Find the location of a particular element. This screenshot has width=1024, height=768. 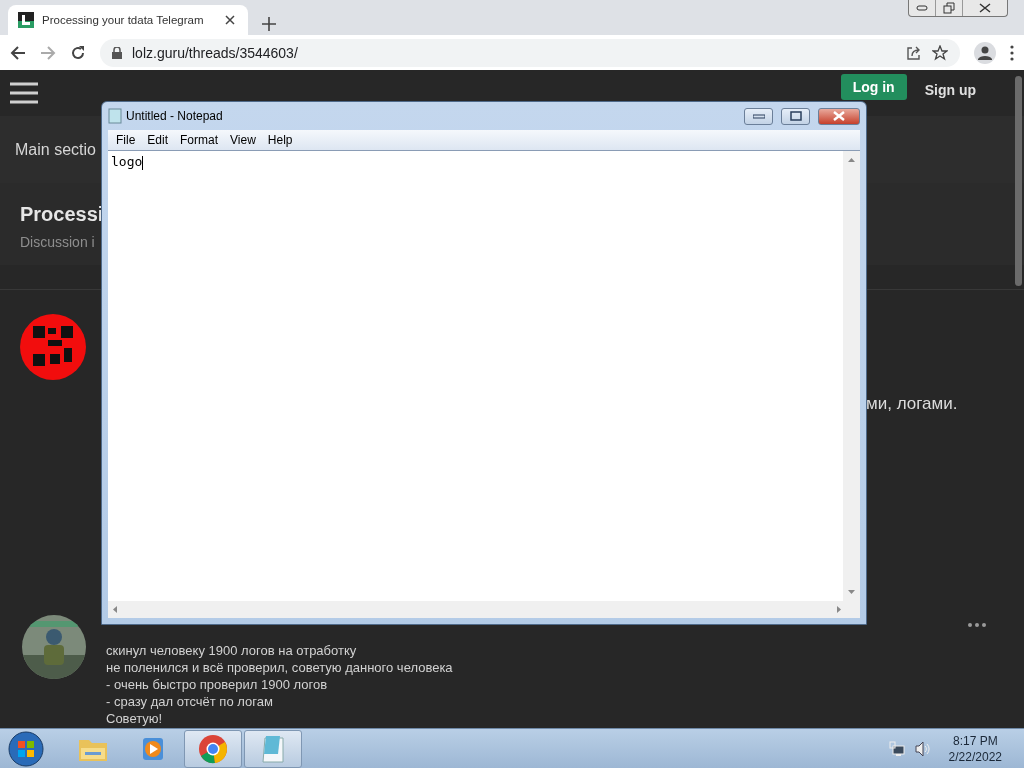

minimize-button is located at coordinates (758, 116).